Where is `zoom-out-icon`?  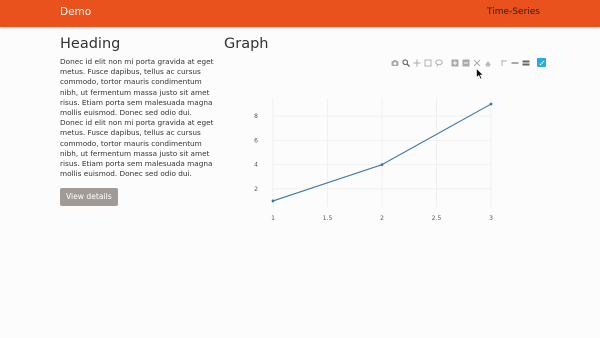 zoom-out-icon is located at coordinates (465, 62).